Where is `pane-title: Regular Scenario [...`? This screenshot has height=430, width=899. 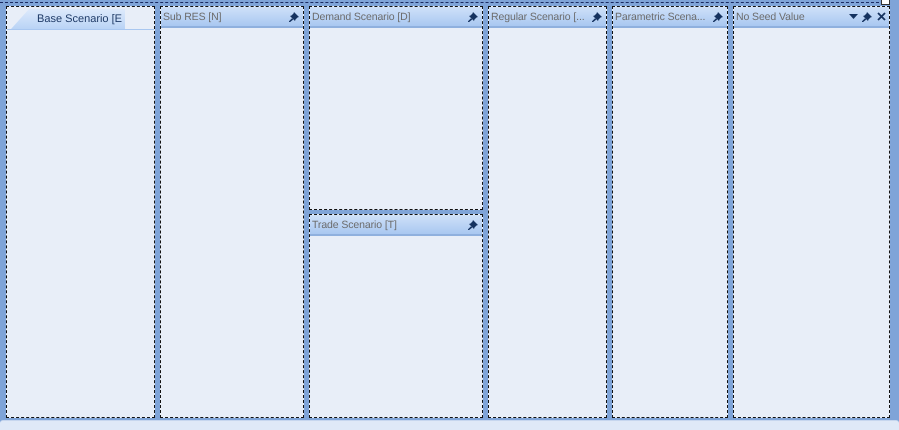 pane-title: Regular Scenario [... is located at coordinates (538, 16).